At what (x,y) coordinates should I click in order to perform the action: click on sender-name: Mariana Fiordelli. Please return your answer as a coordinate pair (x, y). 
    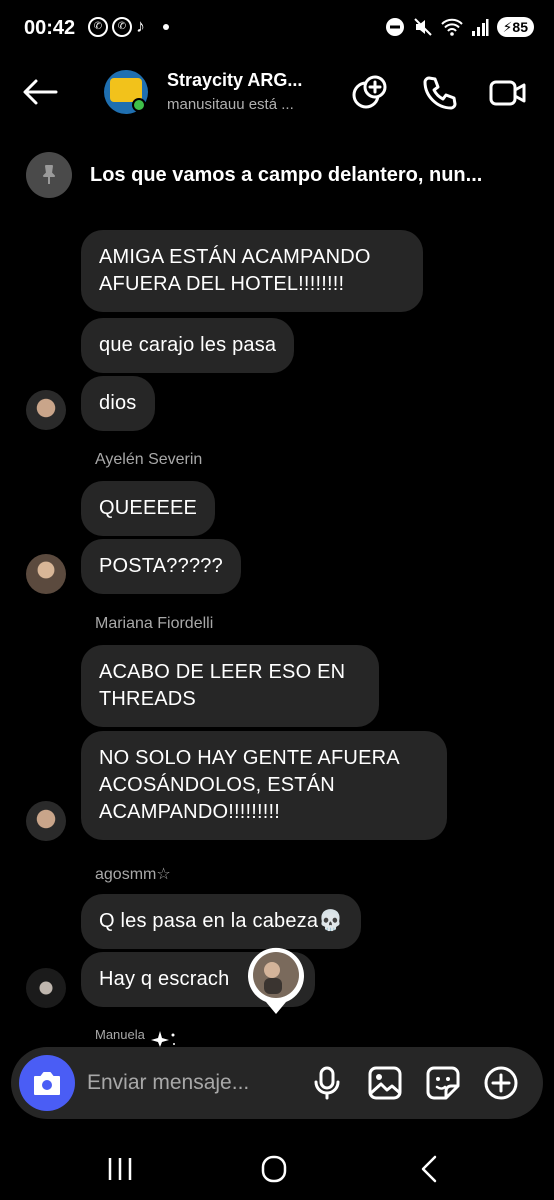
    Looking at the image, I should click on (154, 623).